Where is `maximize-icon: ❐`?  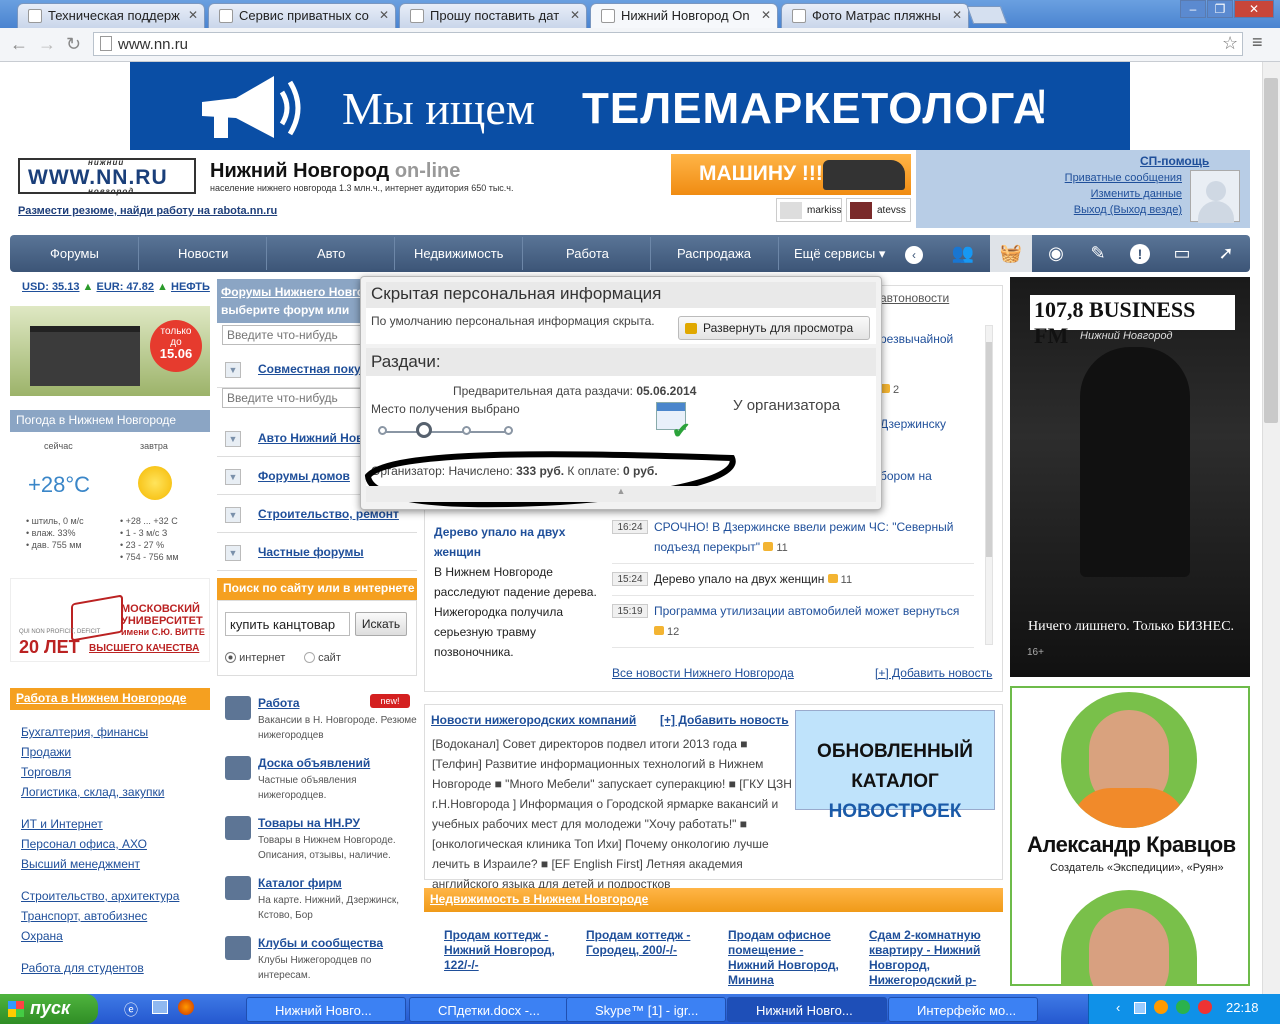 maximize-icon: ❐ is located at coordinates (1220, 9).